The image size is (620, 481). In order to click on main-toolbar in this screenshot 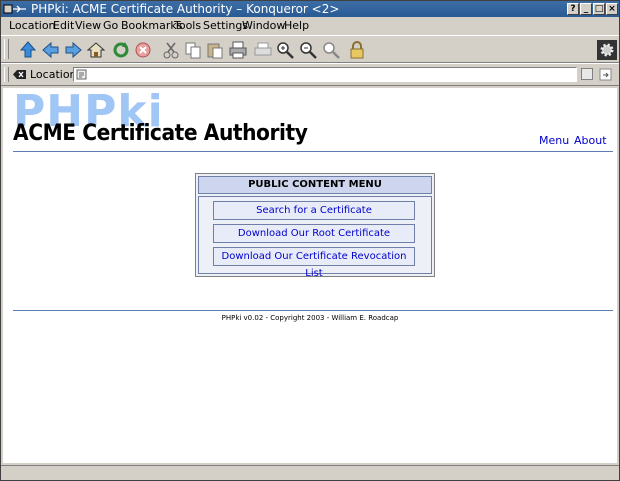, I will do `click(310, 49)`.